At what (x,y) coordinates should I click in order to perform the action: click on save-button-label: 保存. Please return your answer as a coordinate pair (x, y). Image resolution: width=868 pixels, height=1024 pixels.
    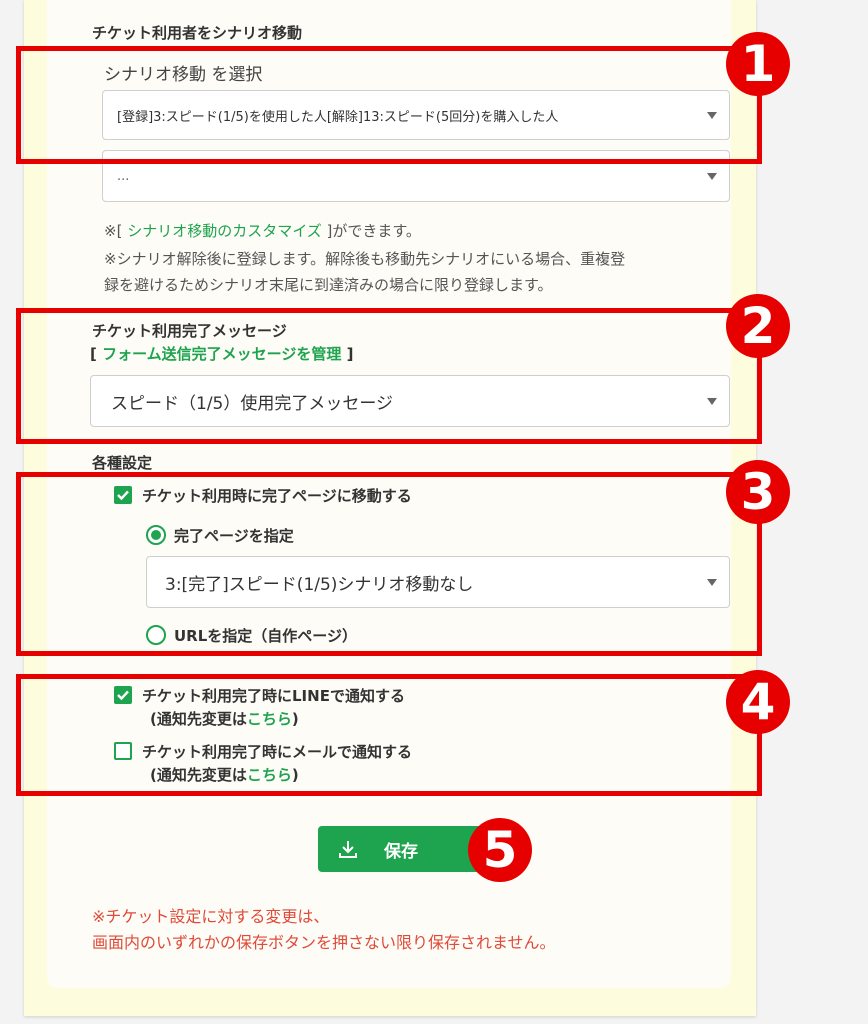
    Looking at the image, I should click on (401, 851).